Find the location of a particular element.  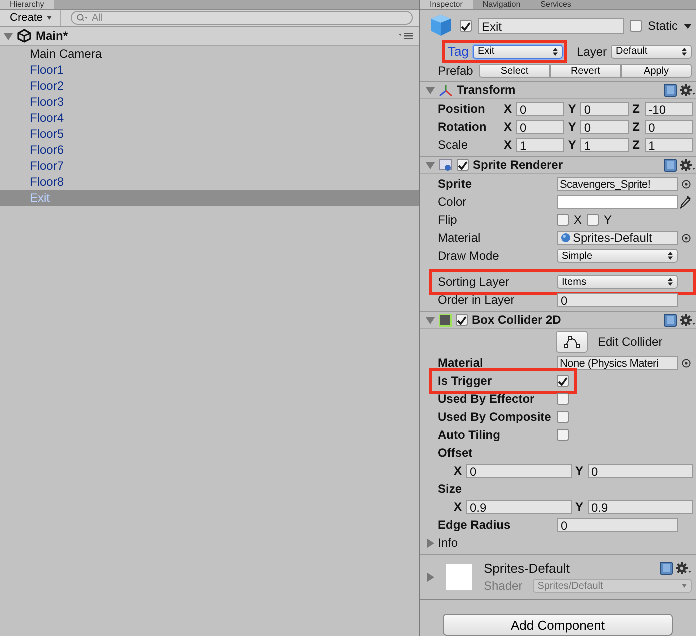

property-label: Material is located at coordinates (461, 363).